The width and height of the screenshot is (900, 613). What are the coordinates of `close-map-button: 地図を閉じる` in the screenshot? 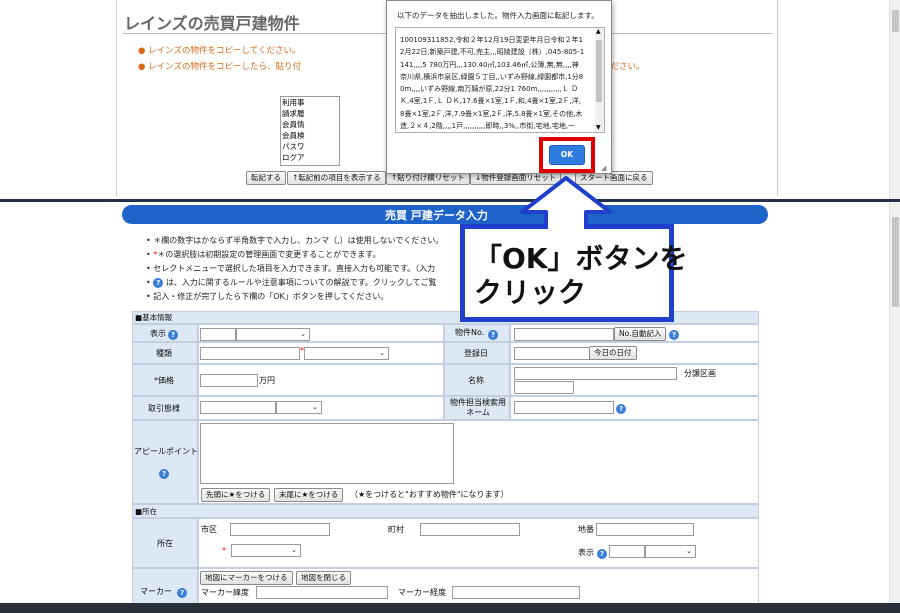 It's located at (323, 578).